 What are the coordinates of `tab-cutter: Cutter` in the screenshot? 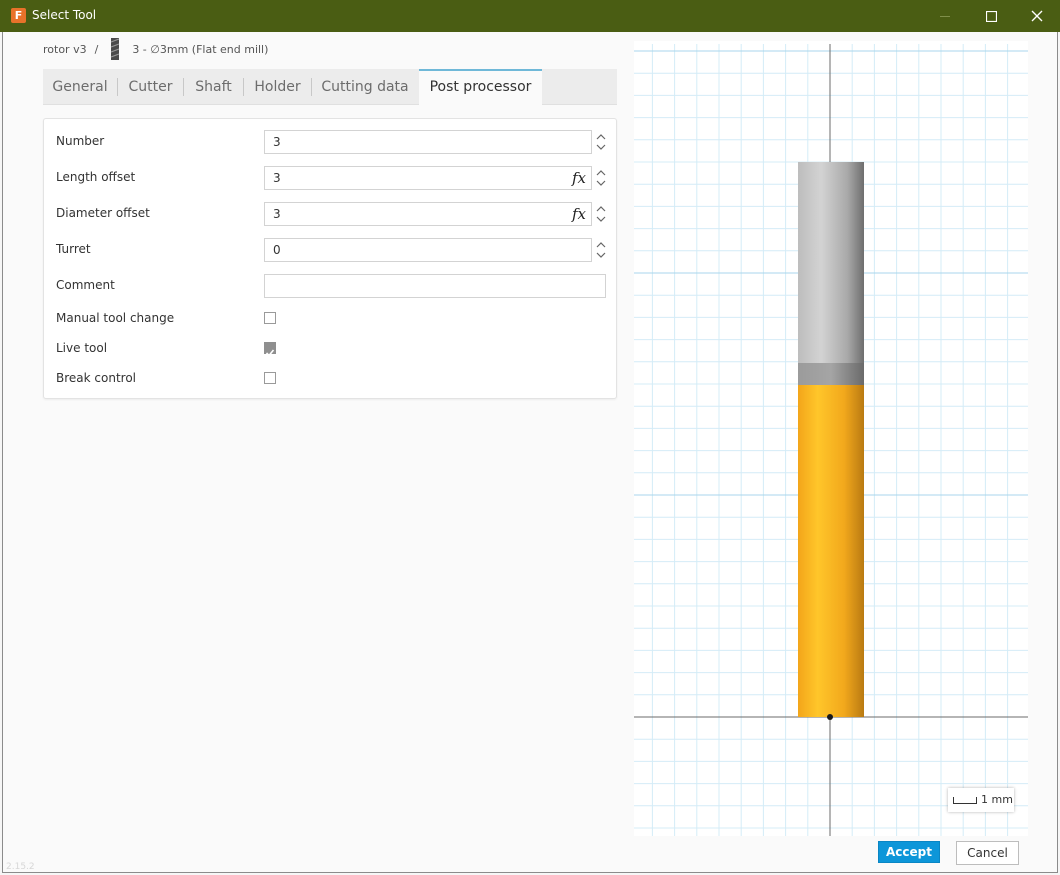 It's located at (150, 87).